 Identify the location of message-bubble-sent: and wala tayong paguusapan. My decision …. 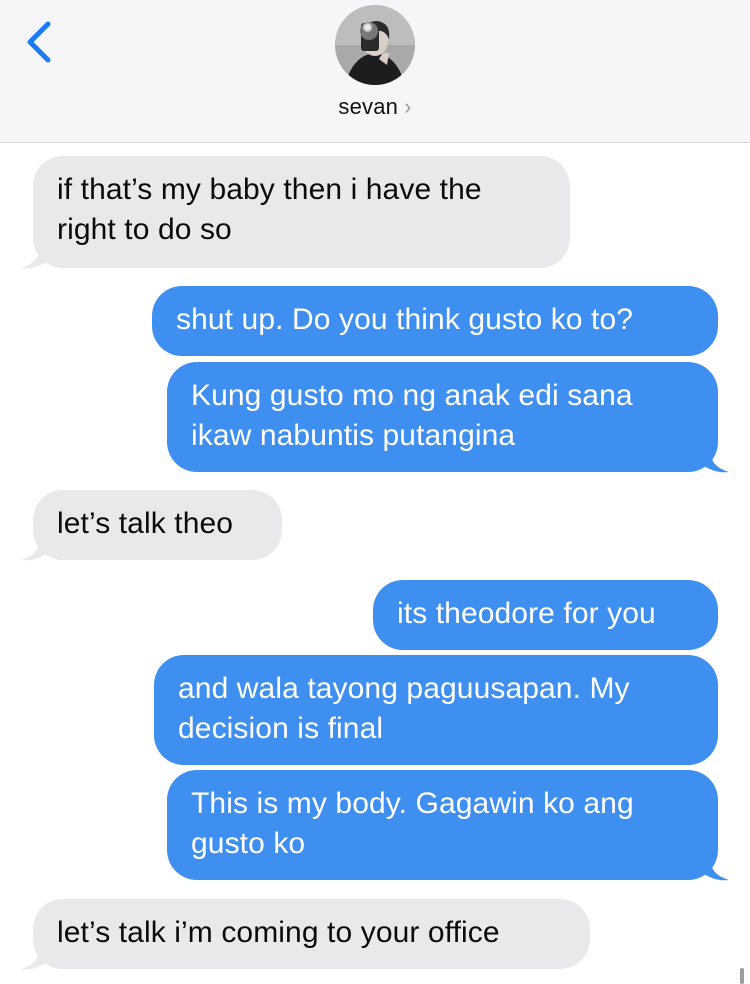
(436, 710).